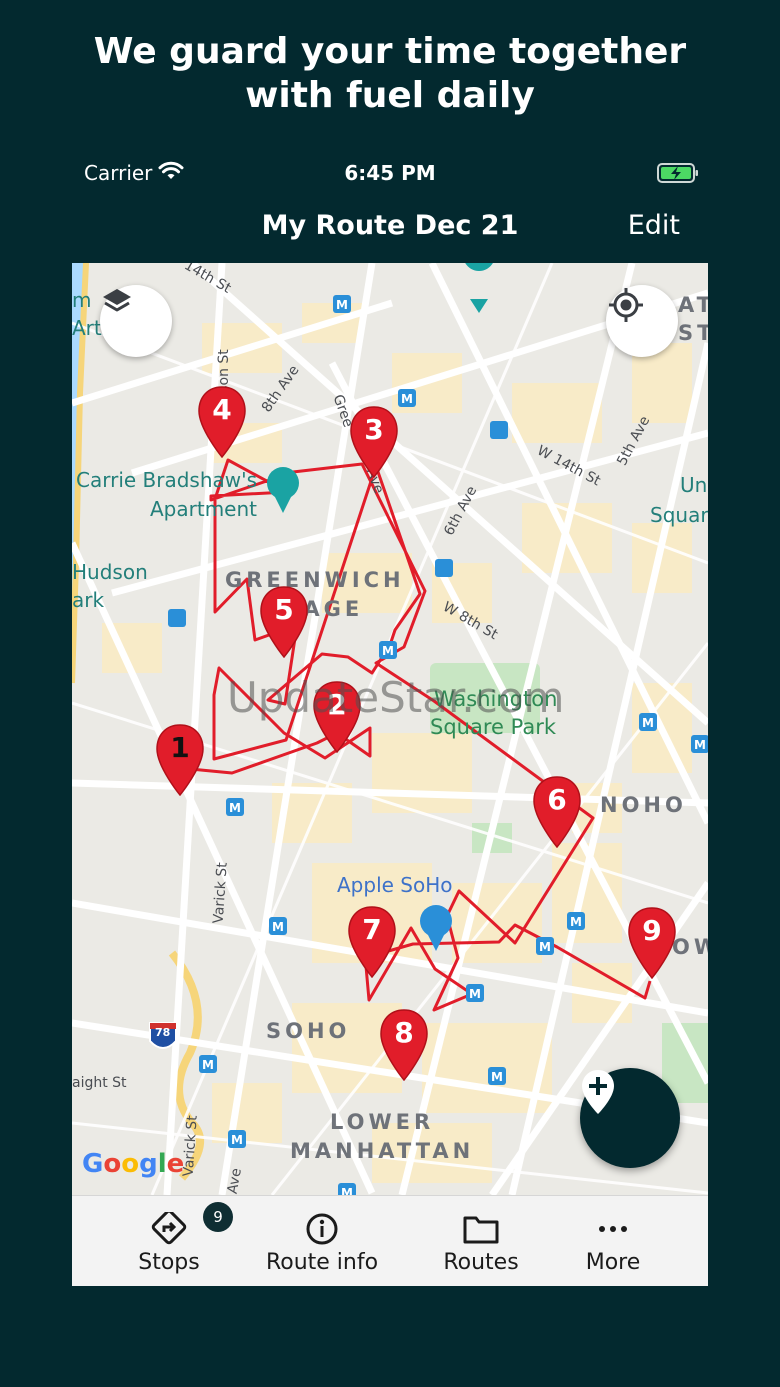  I want to click on map-label-i78: 78, so click(163, 1032).